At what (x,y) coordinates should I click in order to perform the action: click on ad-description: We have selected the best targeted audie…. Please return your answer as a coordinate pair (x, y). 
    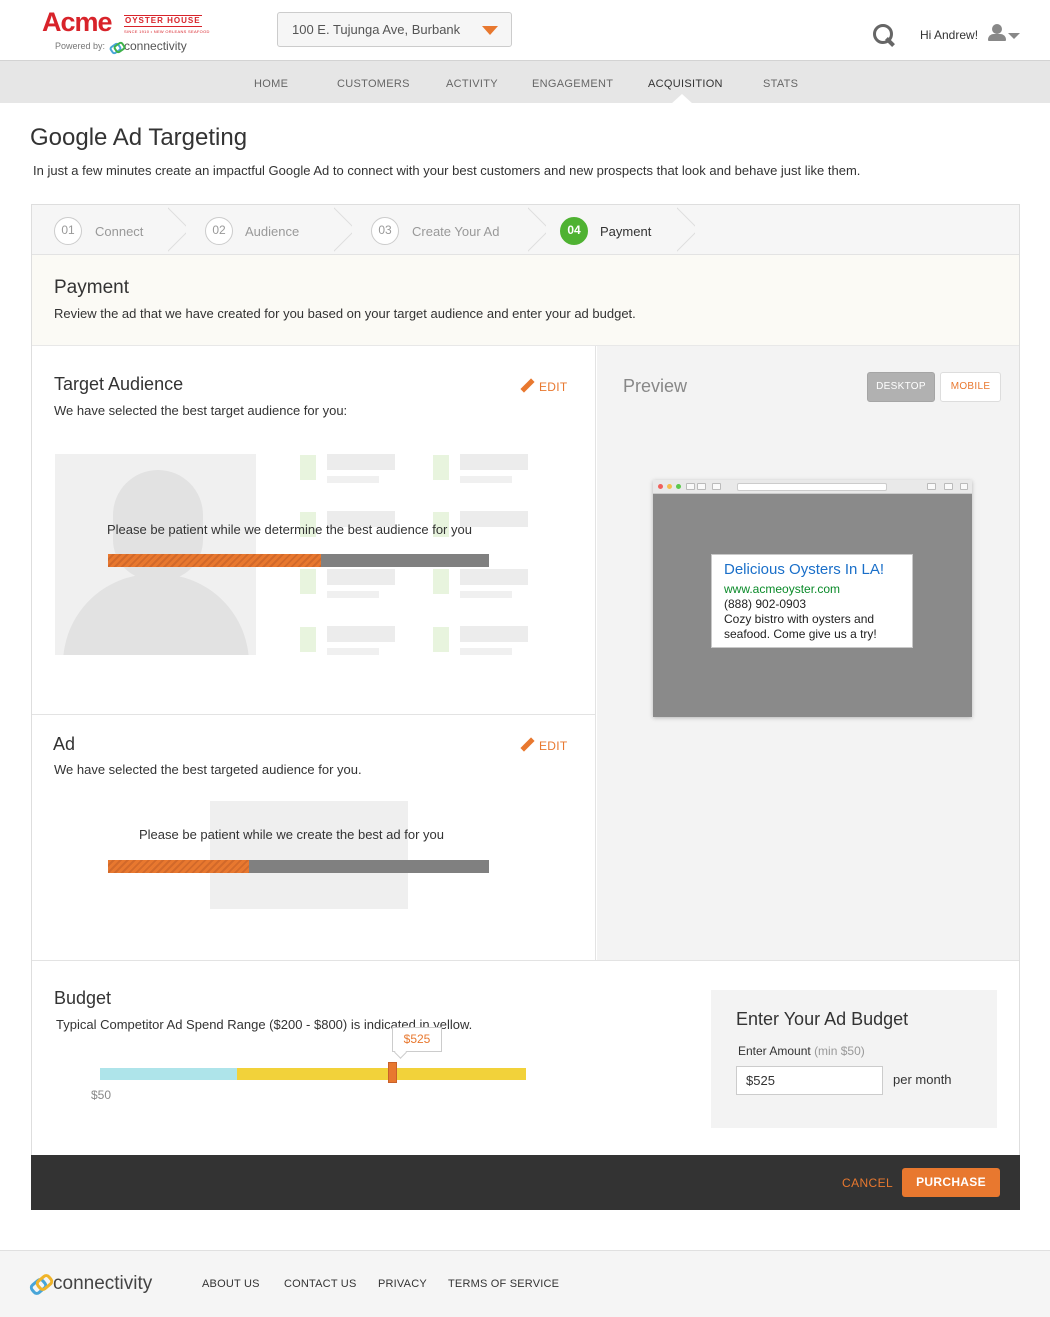
    Looking at the image, I should click on (208, 769).